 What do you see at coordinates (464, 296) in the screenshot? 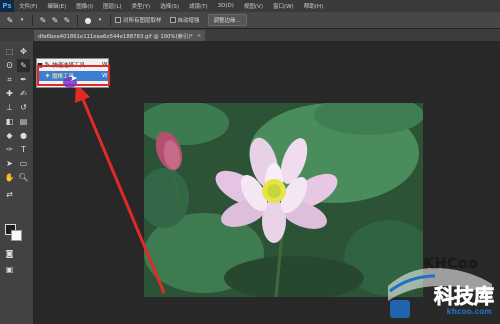
I see `watermark-title: 科技库` at bounding box center [464, 296].